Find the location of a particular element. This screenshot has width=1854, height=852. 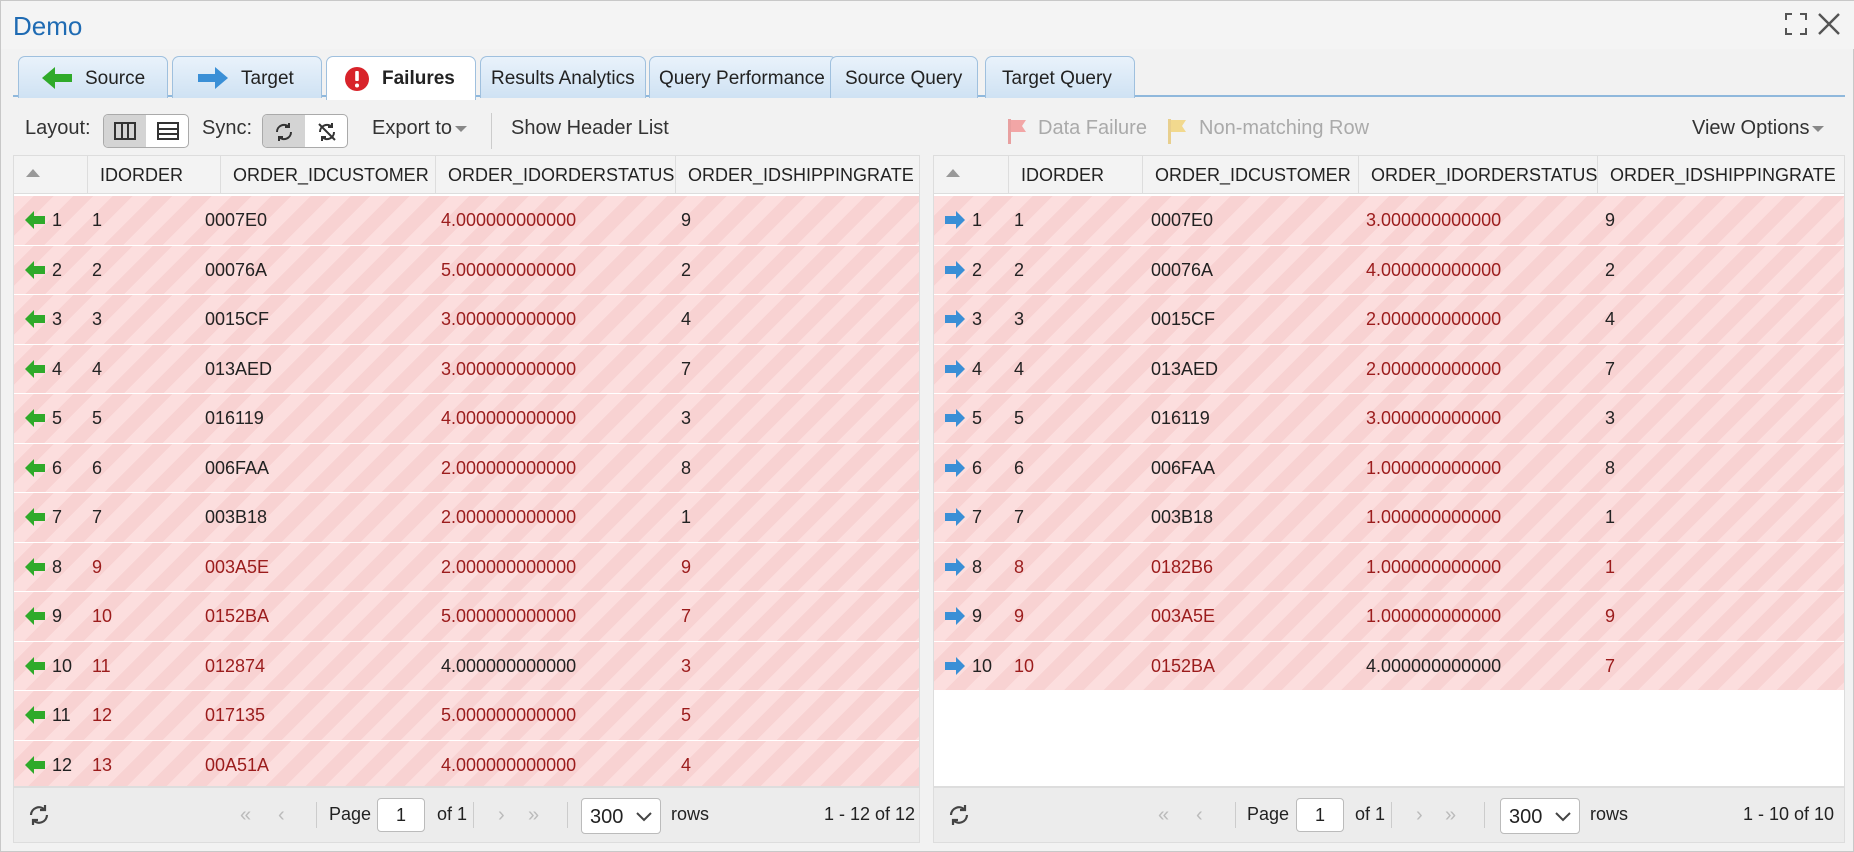

cell-idshippingrate: 7 is located at coordinates (686, 616).